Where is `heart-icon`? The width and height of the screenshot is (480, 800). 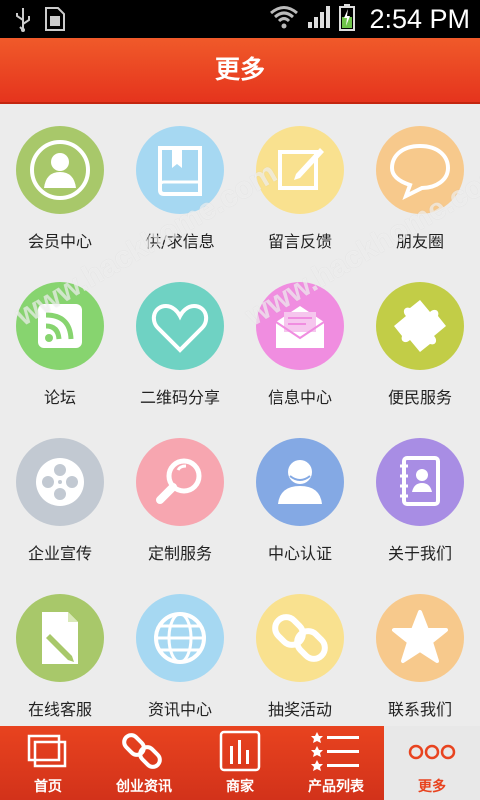 heart-icon is located at coordinates (180, 326).